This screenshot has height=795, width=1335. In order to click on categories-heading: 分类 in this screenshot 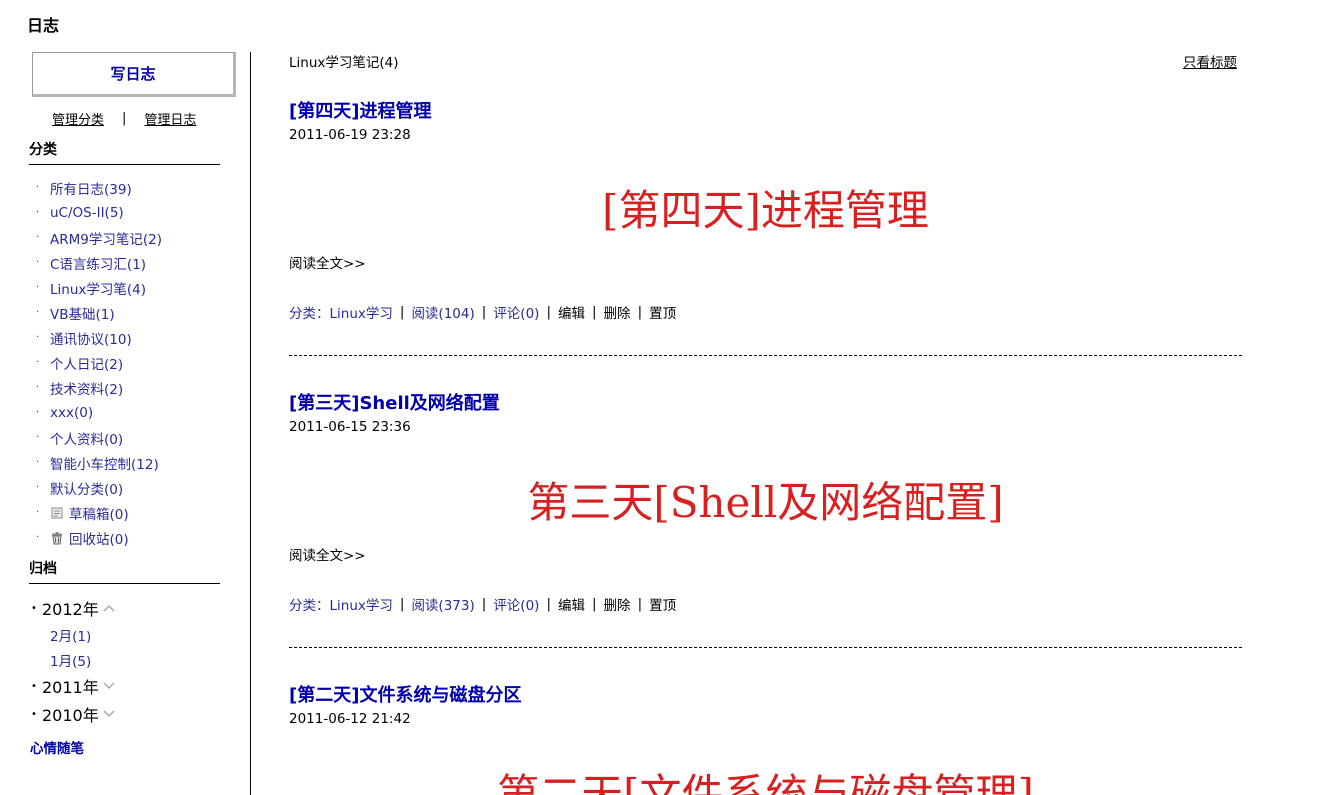, I will do `click(124, 152)`.